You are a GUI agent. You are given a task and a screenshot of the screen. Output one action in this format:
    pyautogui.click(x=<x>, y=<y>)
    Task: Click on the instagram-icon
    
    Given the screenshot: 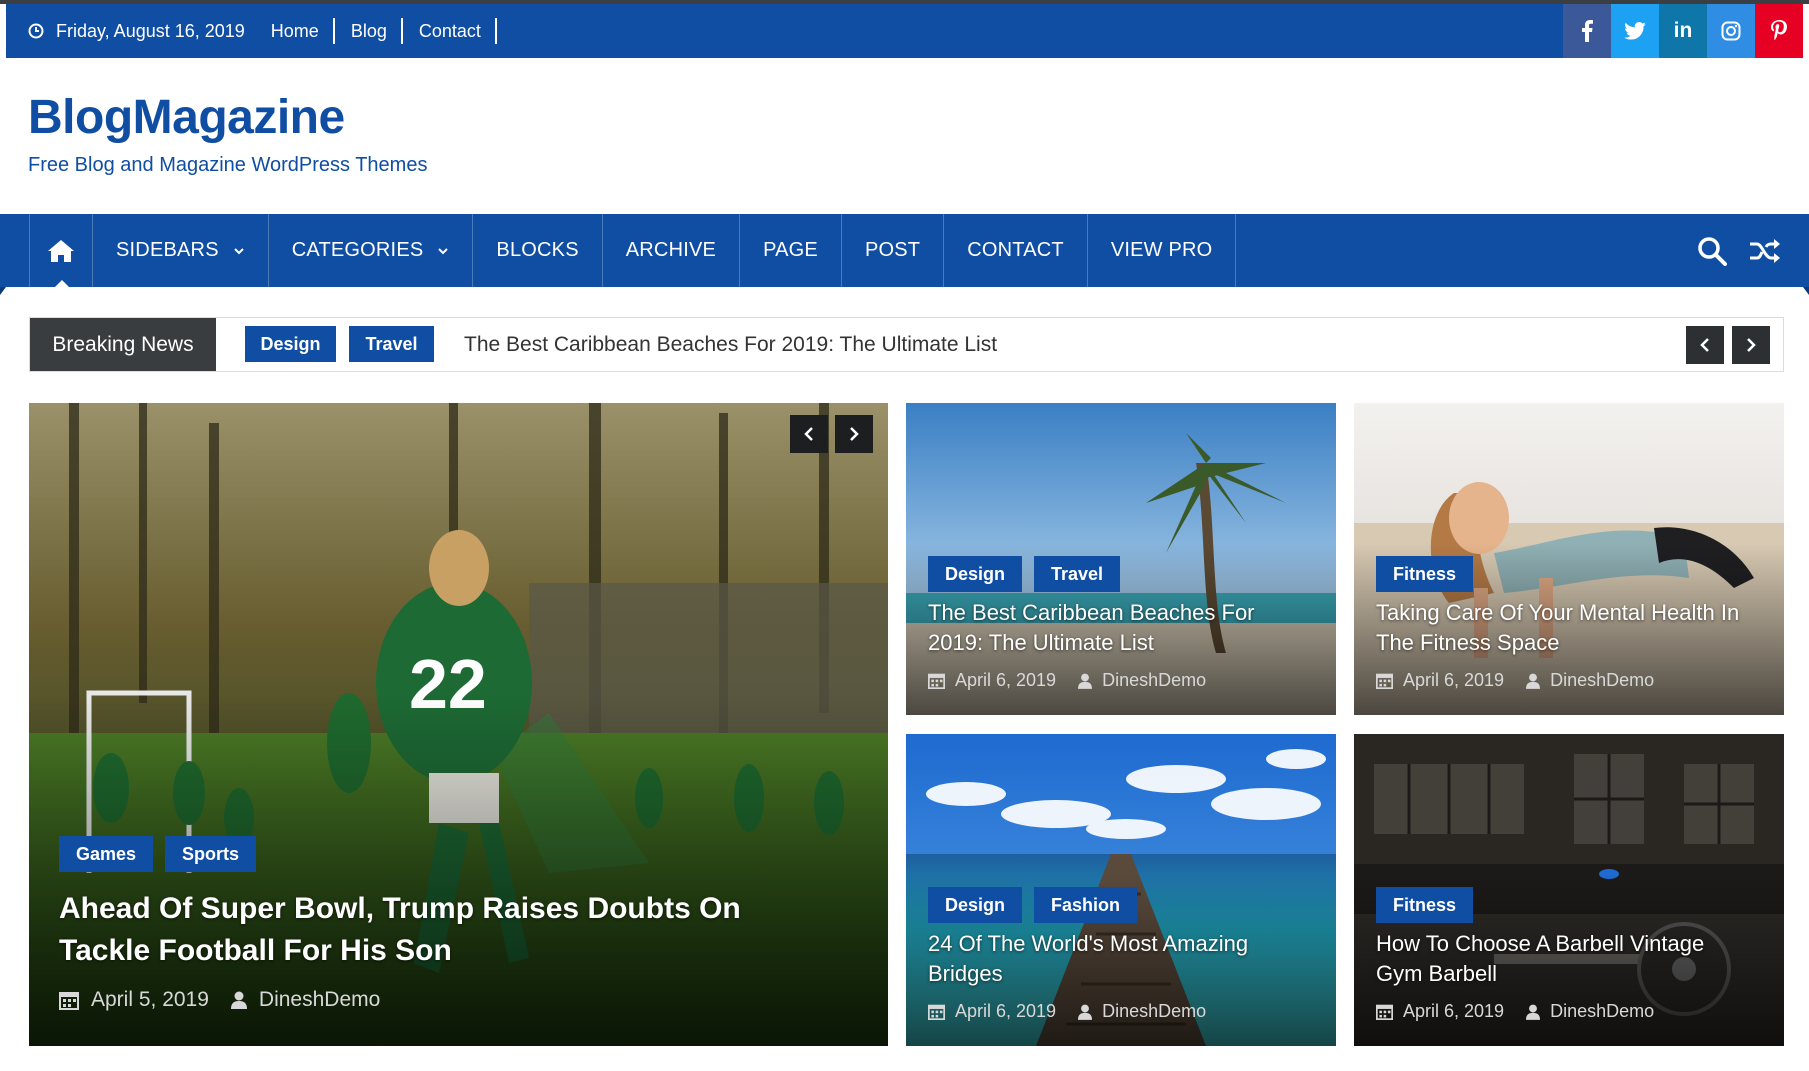 What is the action you would take?
    pyautogui.click(x=1731, y=31)
    